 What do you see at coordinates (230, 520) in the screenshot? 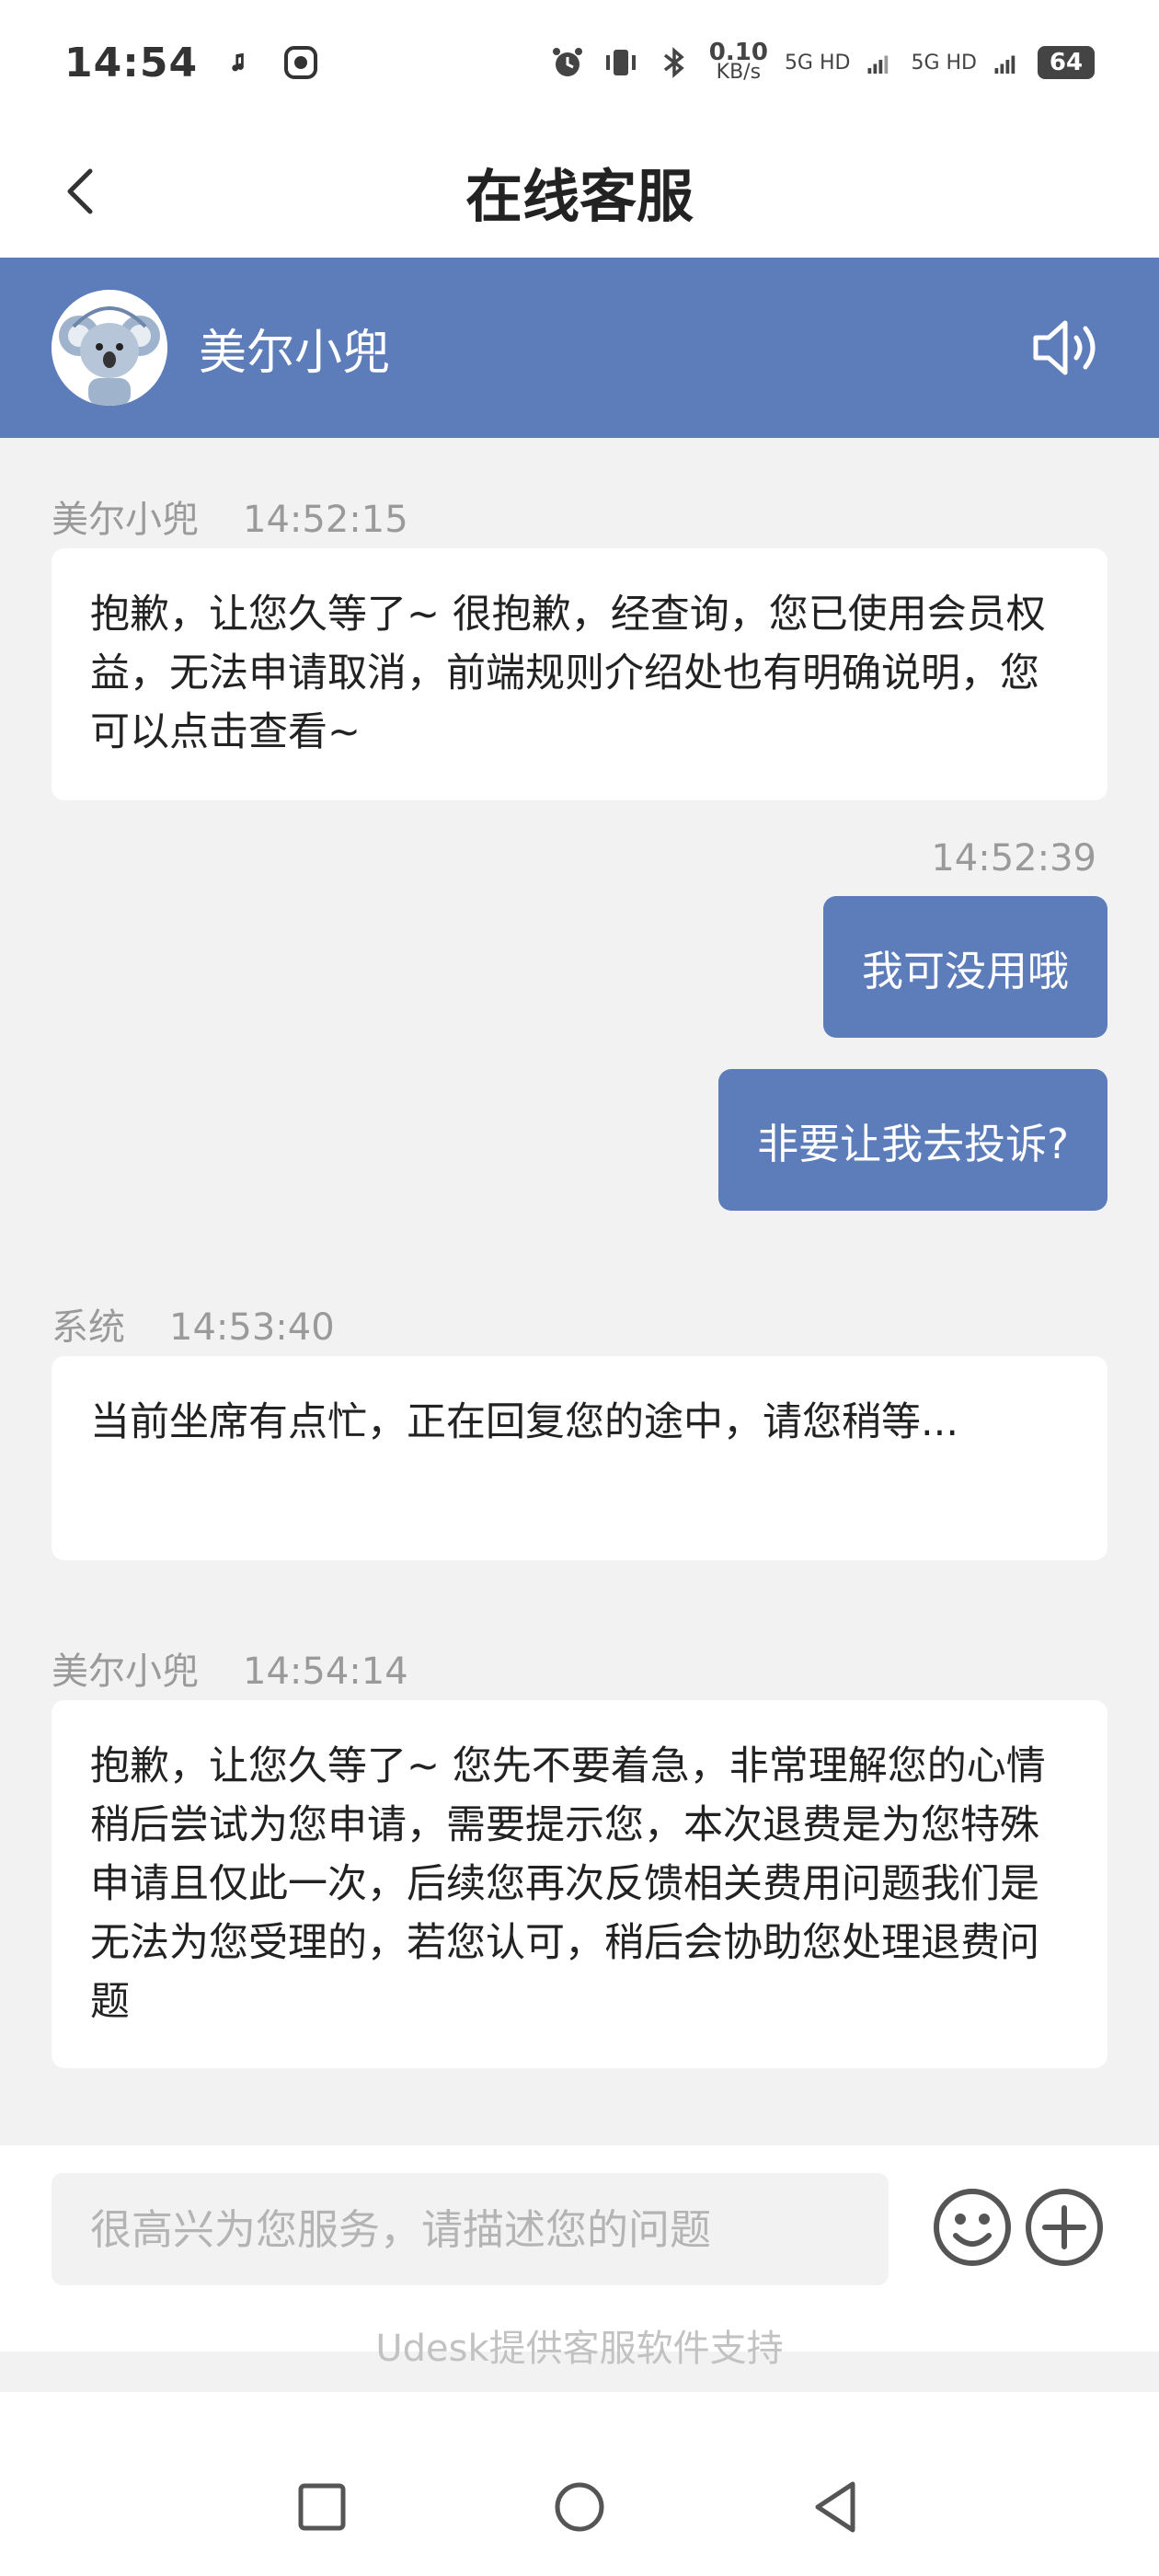
I see `message-meta: 美尔小兜 14:52:15` at bounding box center [230, 520].